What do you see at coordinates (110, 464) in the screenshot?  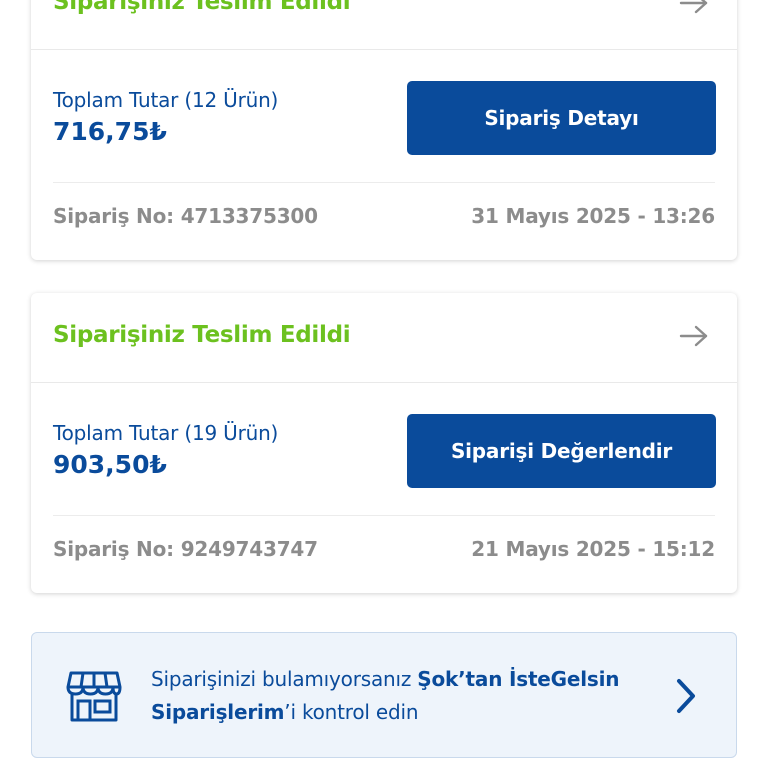 I see `total-amount: 903,50₺` at bounding box center [110, 464].